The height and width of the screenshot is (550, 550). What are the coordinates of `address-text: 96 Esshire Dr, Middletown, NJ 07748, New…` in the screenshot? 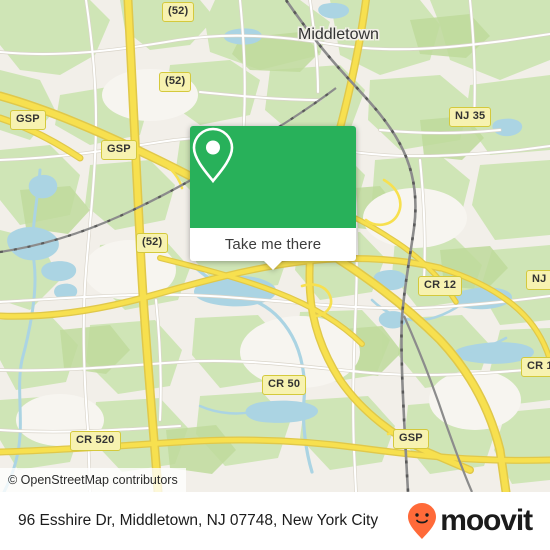 It's located at (198, 520).